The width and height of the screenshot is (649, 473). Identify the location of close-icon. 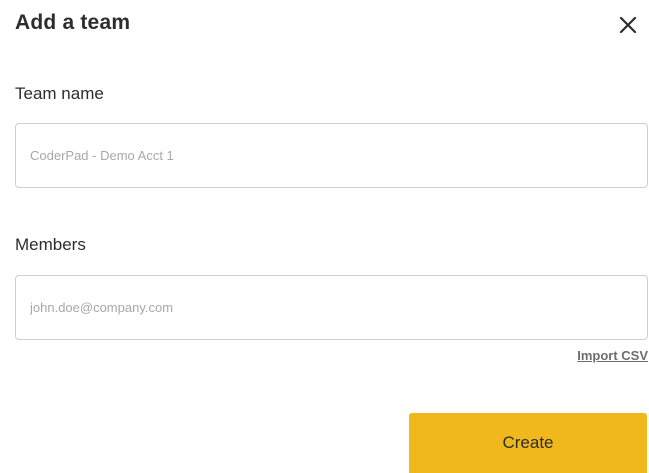
(628, 25).